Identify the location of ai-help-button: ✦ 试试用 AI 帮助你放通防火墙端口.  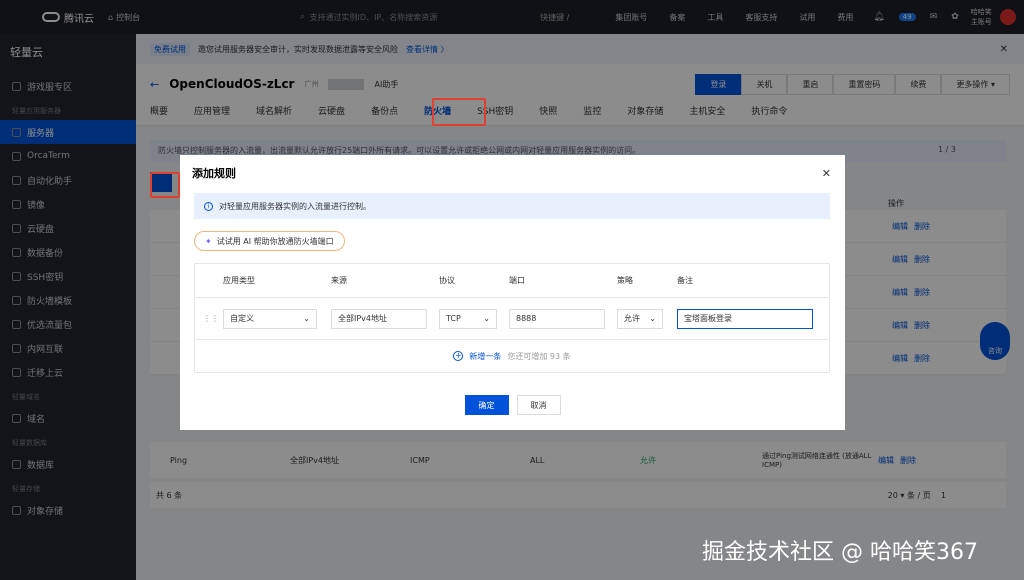
(269, 241).